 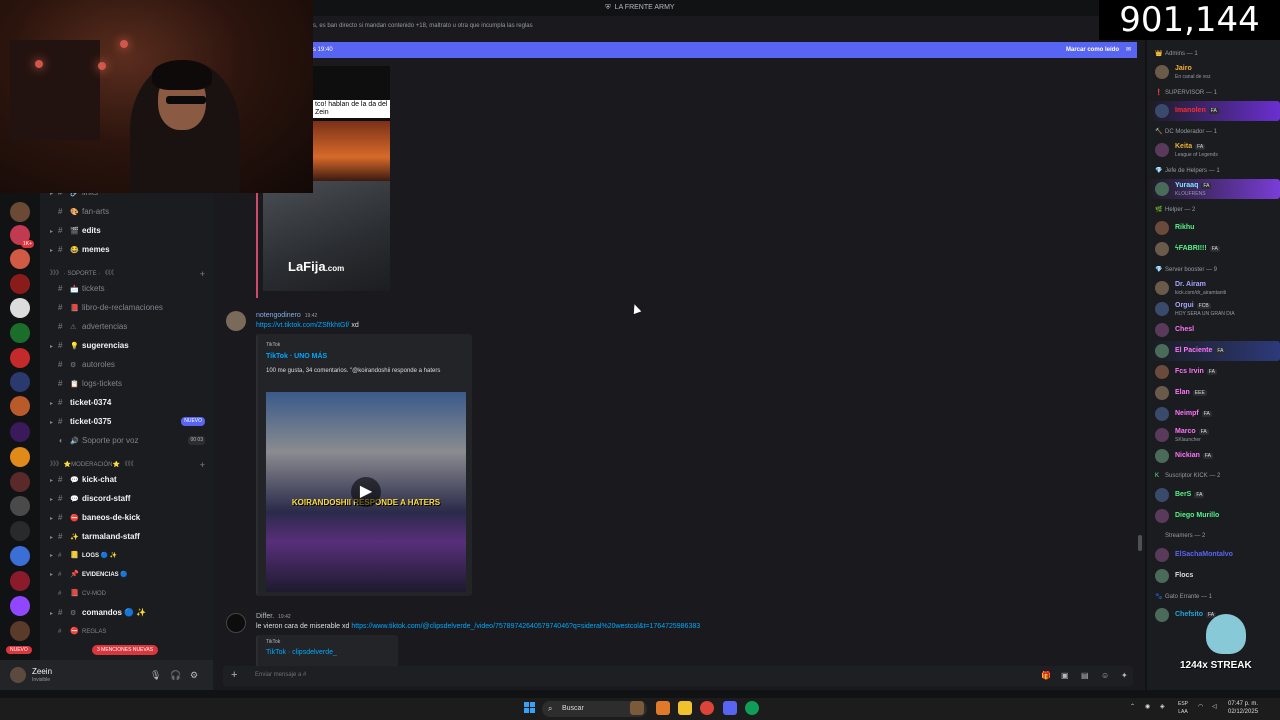 I want to click on keyboard-language: ESP LAA, so click(x=1183, y=708).